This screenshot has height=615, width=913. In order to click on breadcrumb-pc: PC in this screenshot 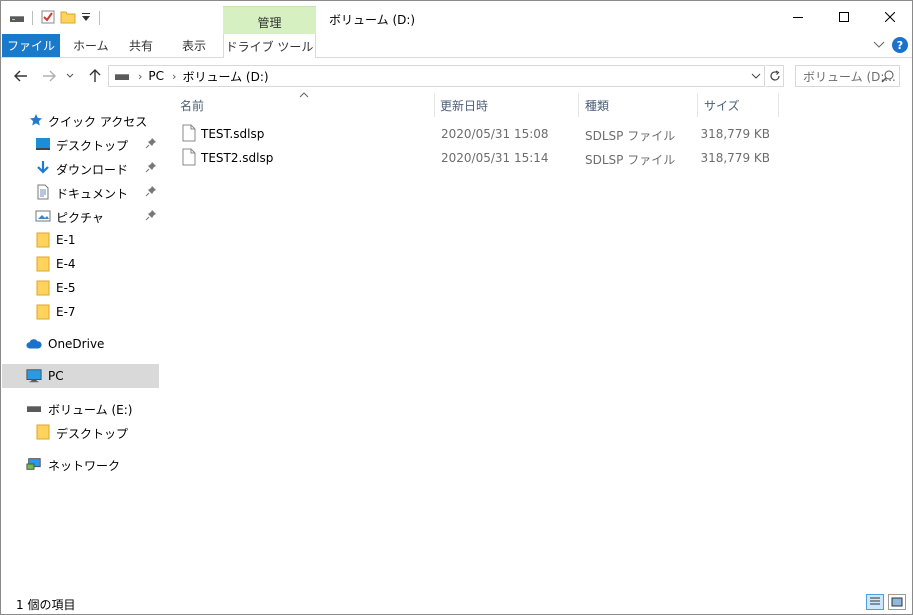, I will do `click(156, 76)`.